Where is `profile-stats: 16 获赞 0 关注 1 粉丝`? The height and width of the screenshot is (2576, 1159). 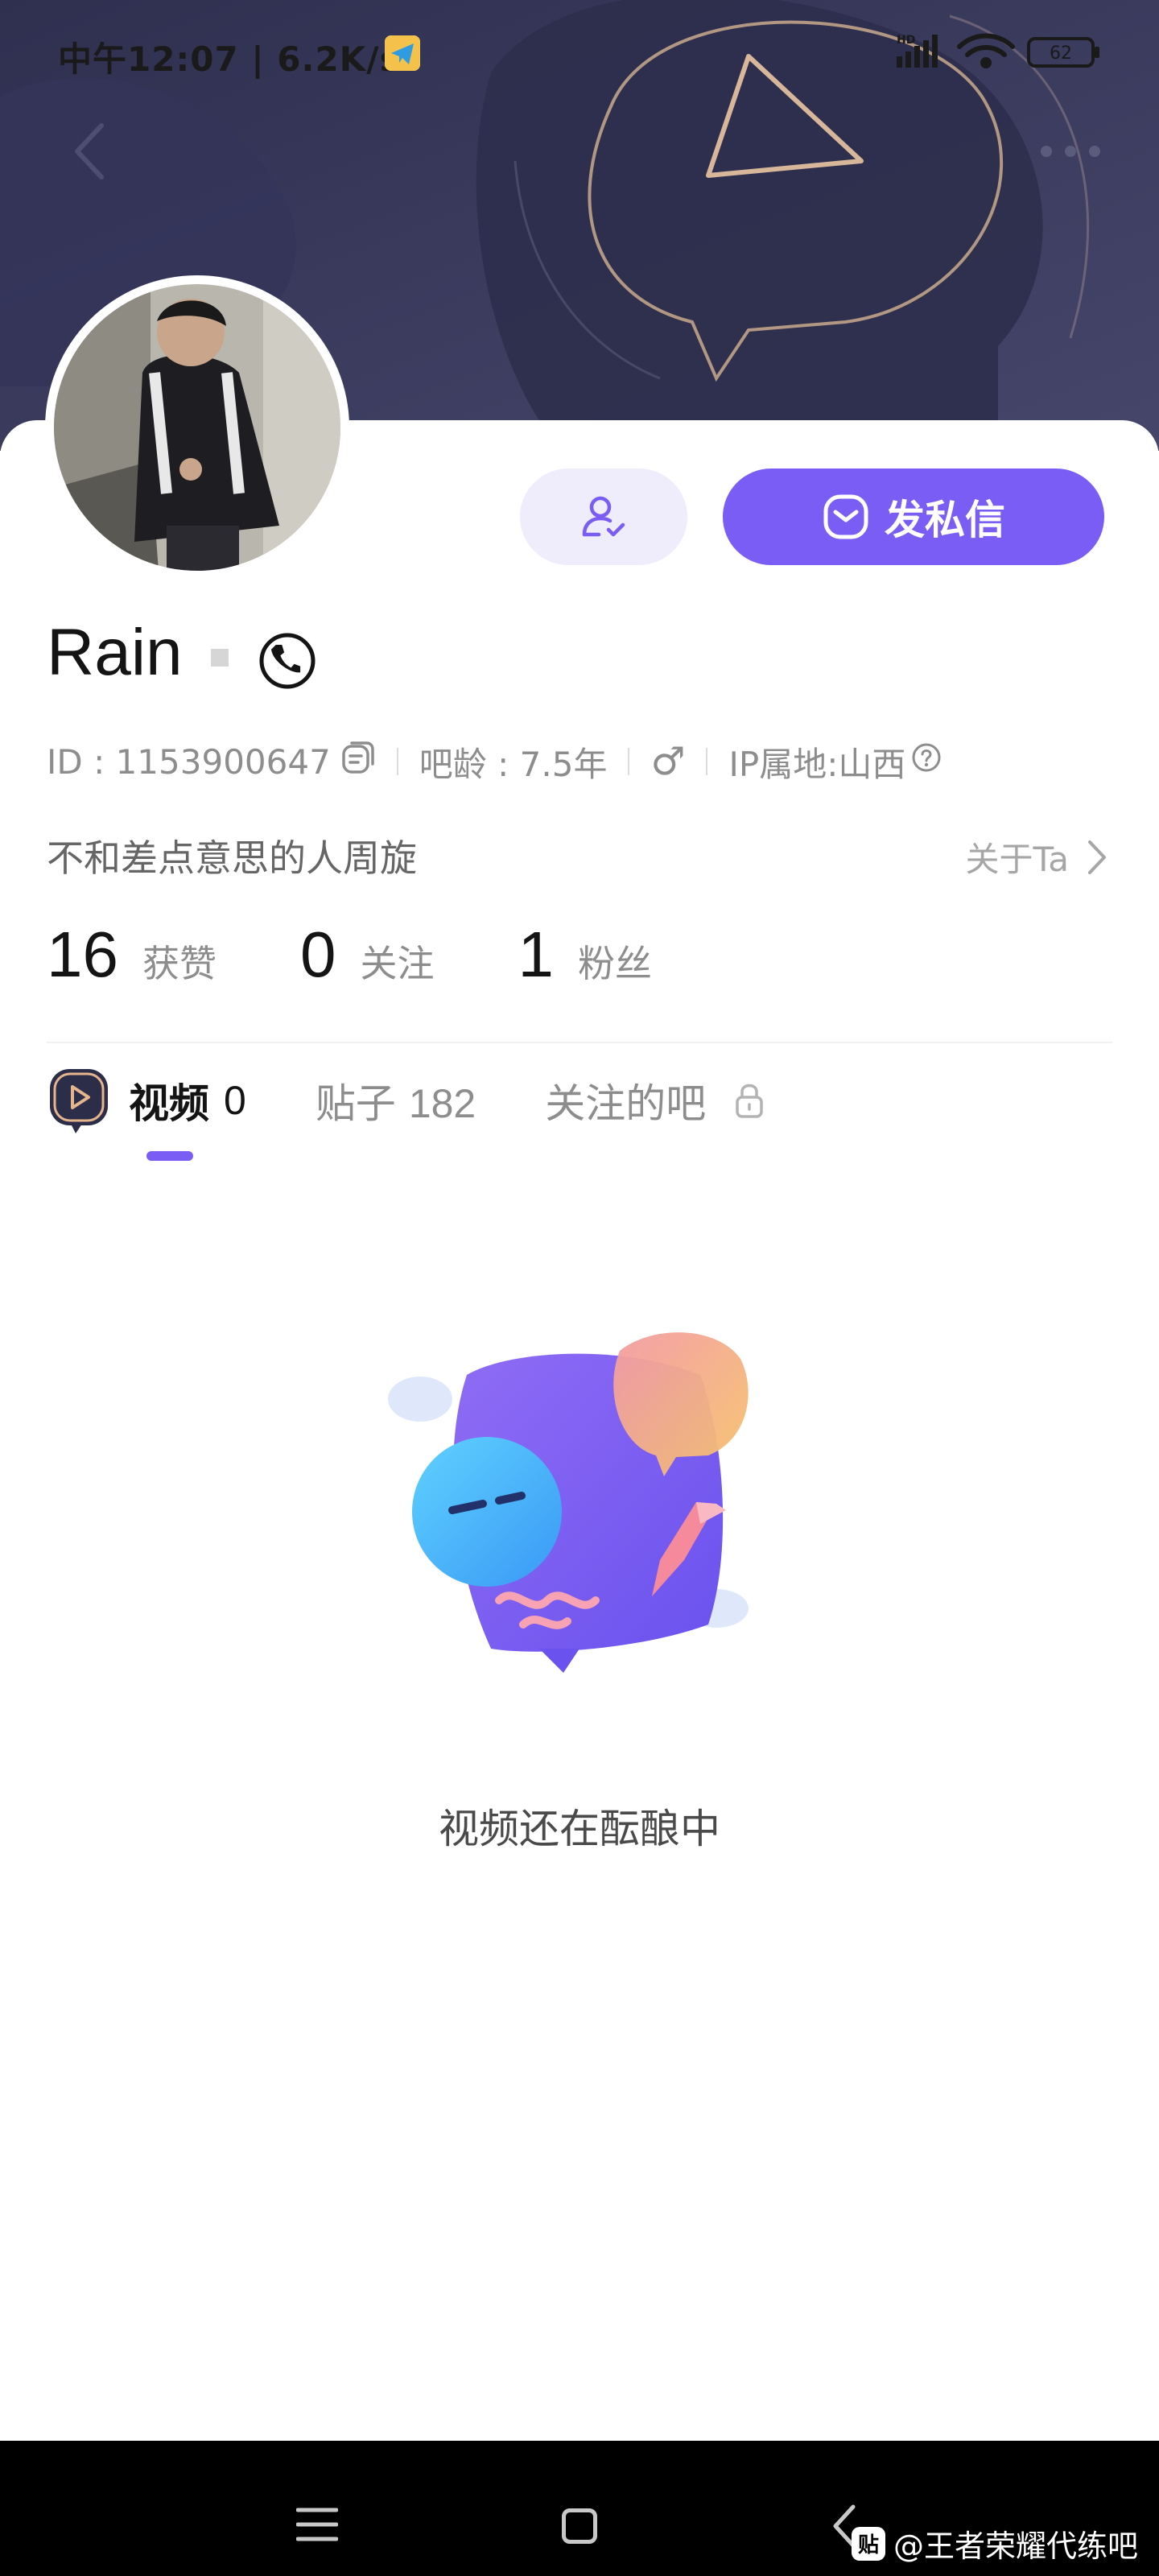 profile-stats: 16 获赞 0 关注 1 粉丝 is located at coordinates (391, 955).